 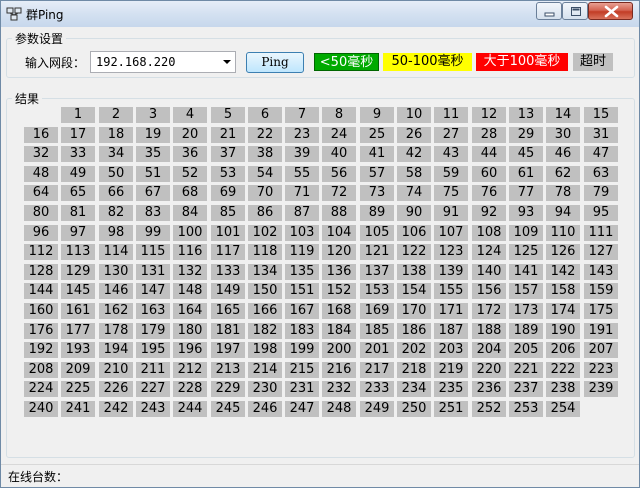 What do you see at coordinates (549, 11) in the screenshot?
I see `minimize-button` at bounding box center [549, 11].